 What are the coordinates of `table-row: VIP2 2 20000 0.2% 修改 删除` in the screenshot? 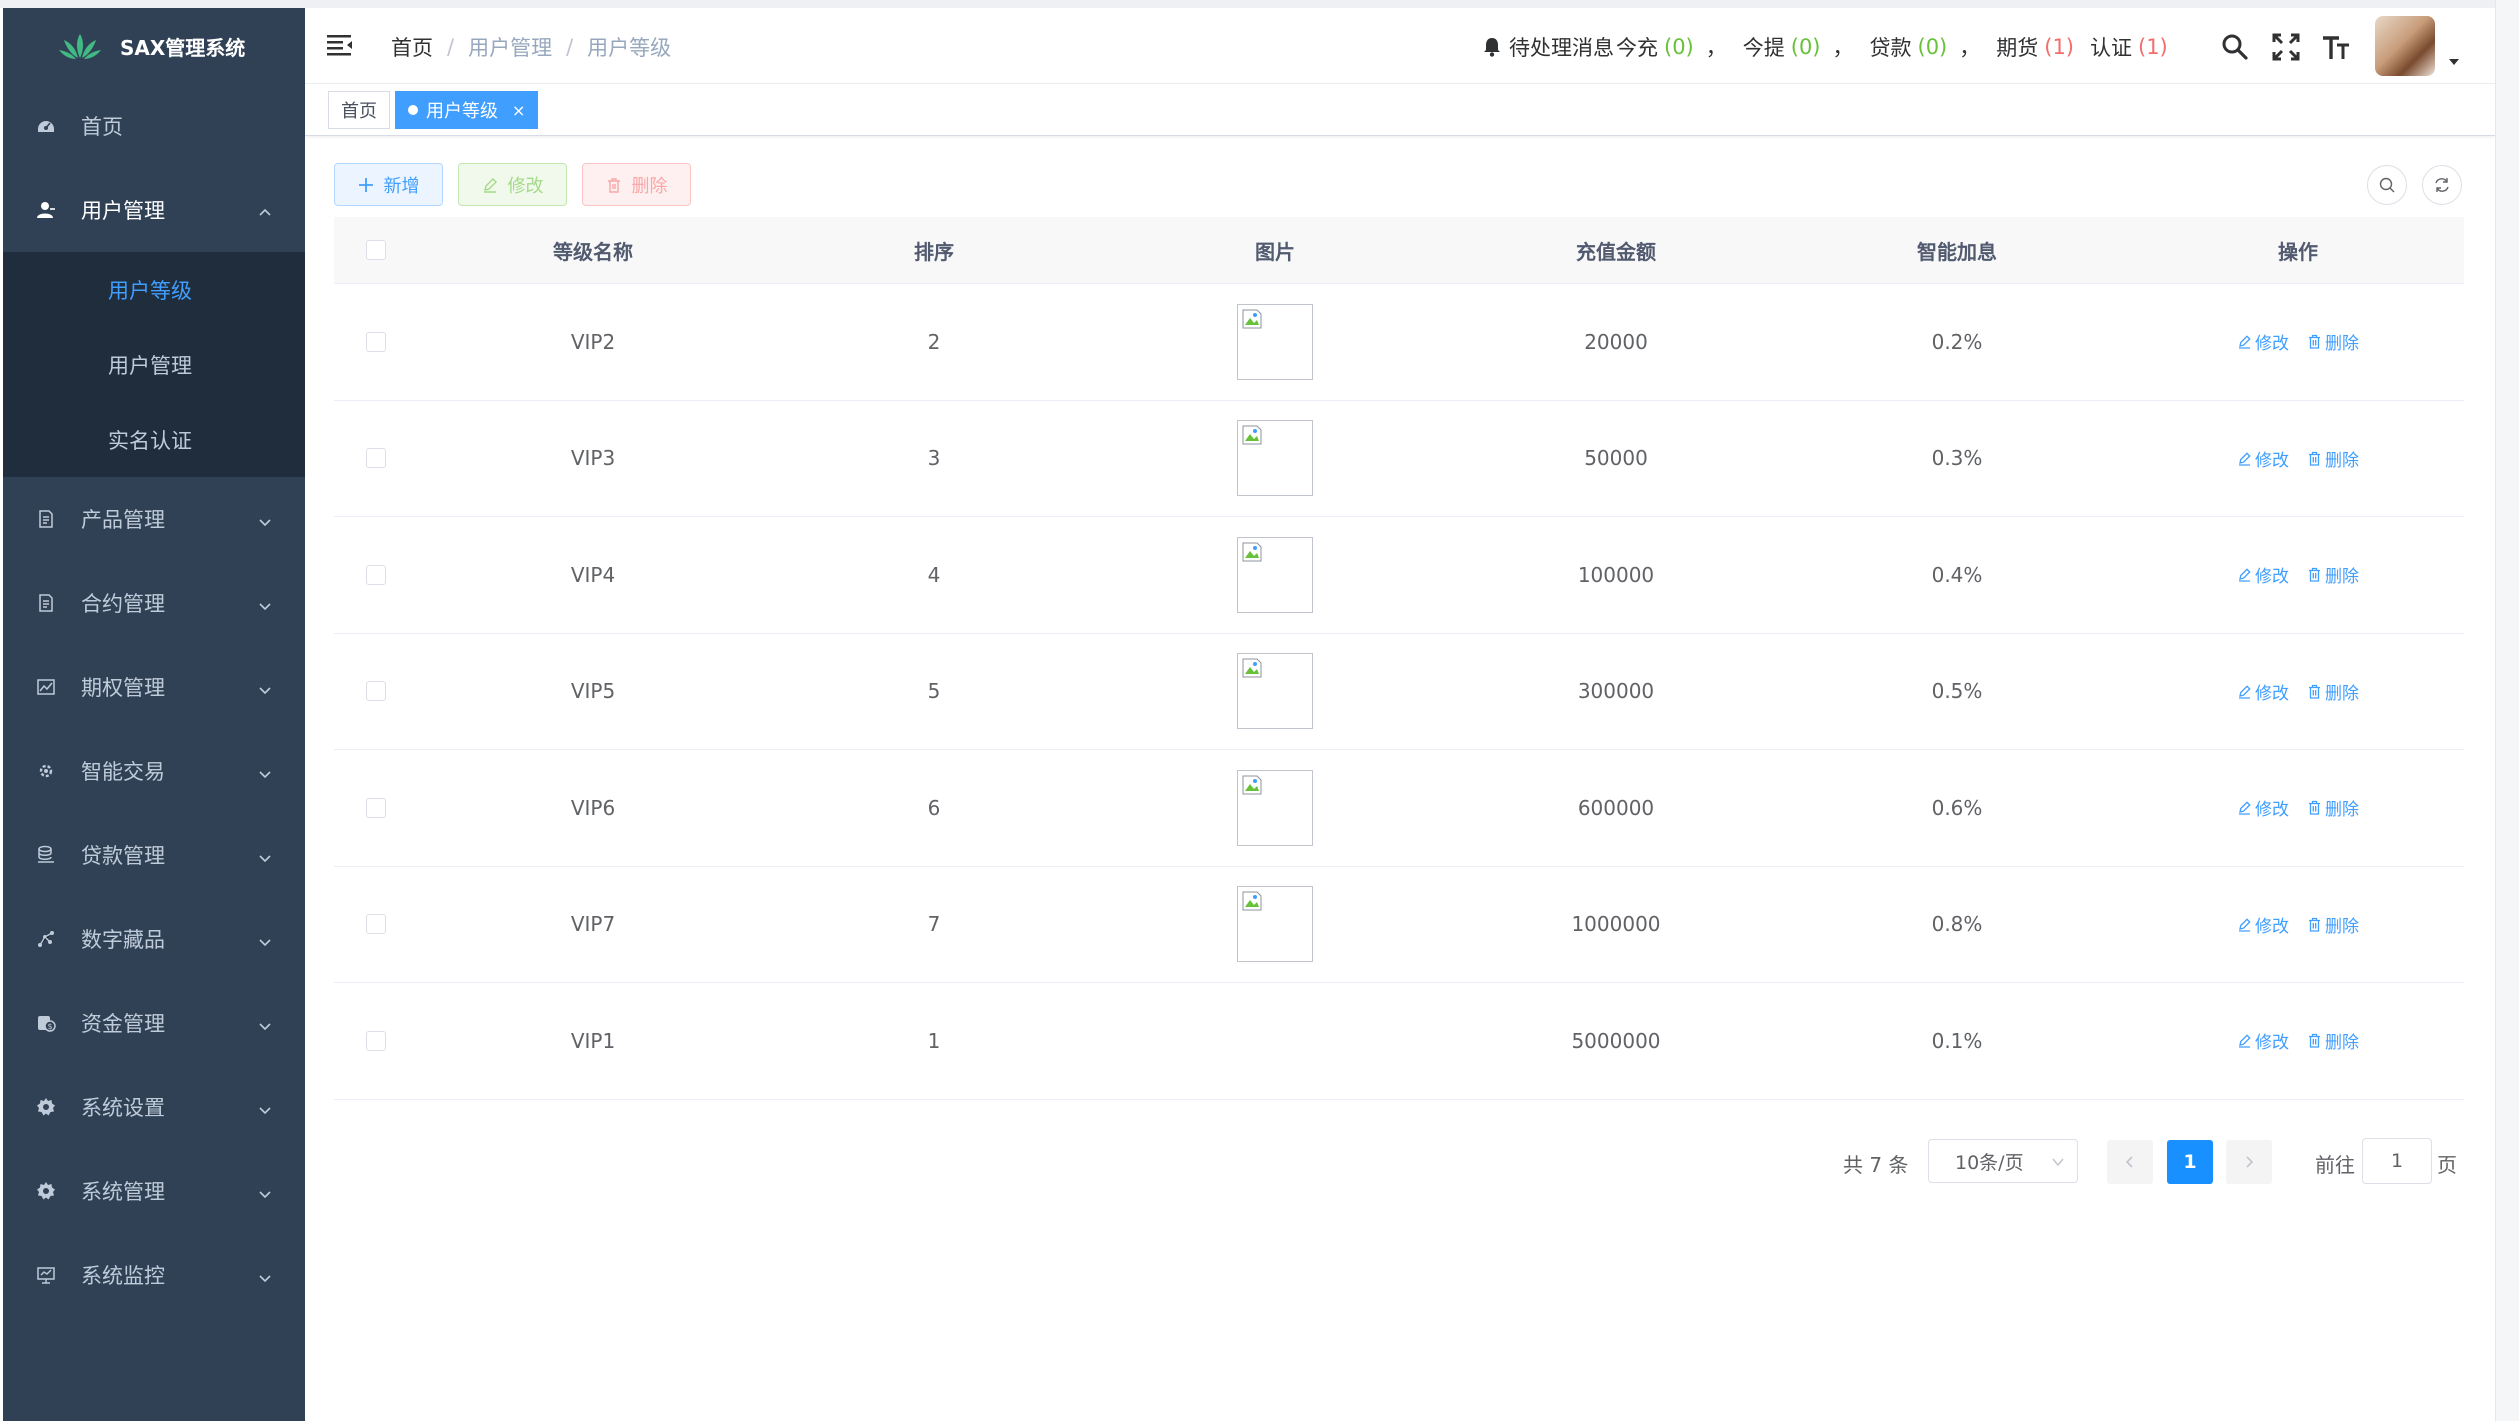 It's located at (1399, 342).